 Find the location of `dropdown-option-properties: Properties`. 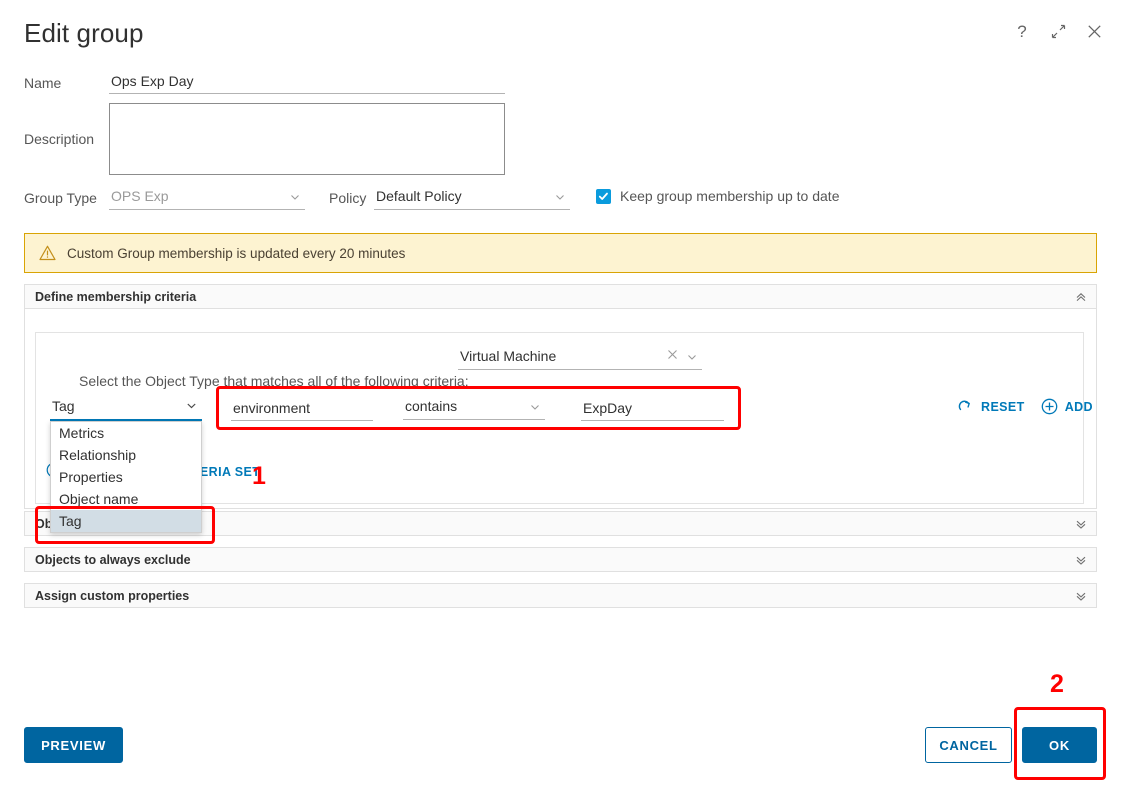

dropdown-option-properties: Properties is located at coordinates (126, 477).